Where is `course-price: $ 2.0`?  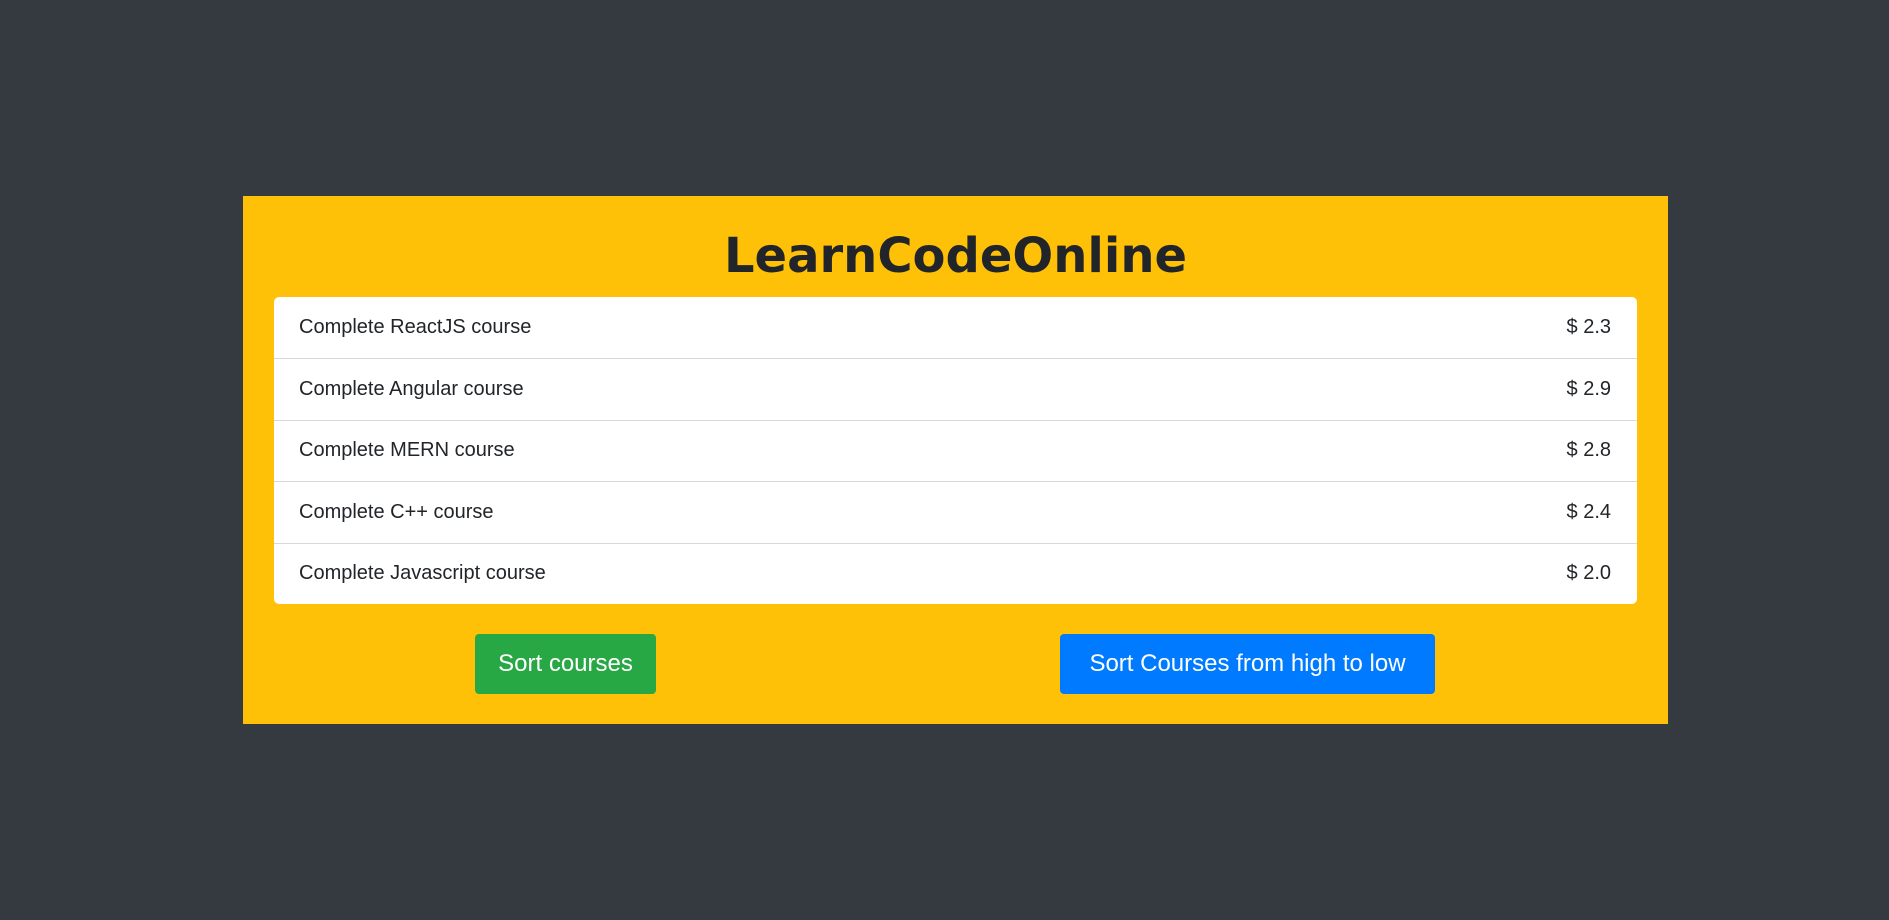
course-price: $ 2.0 is located at coordinates (1588, 573).